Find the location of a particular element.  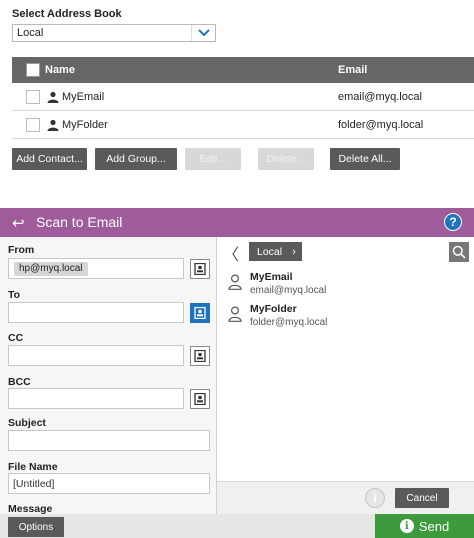

address-book-label: Select Address Book is located at coordinates (67, 14).